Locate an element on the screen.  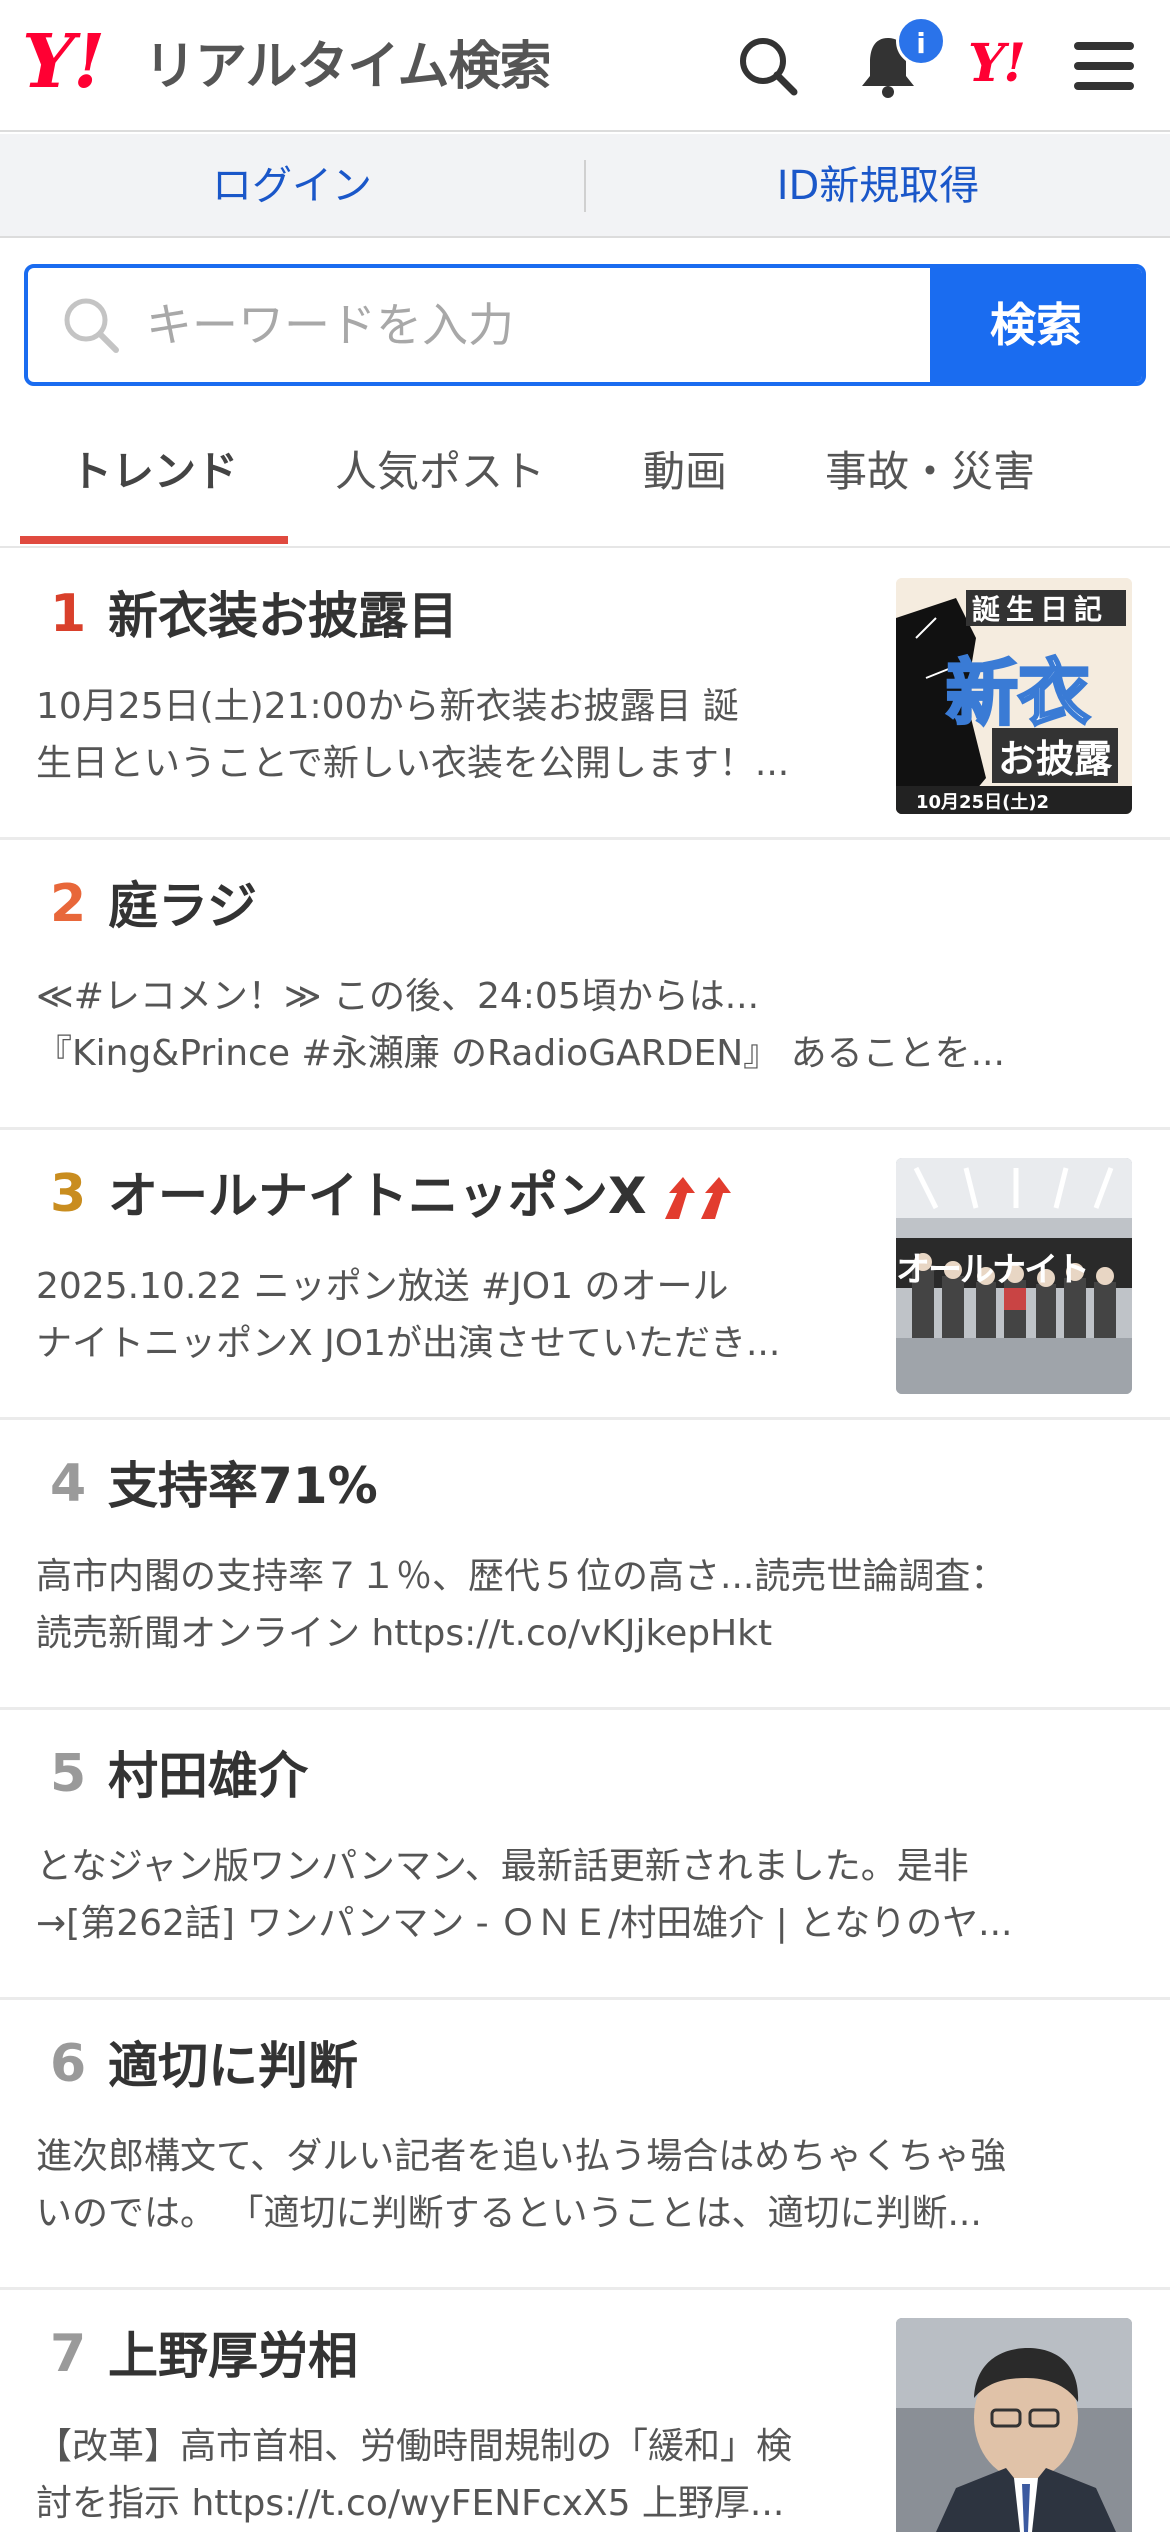
rank-number: 3 is located at coordinates (68, 1194).